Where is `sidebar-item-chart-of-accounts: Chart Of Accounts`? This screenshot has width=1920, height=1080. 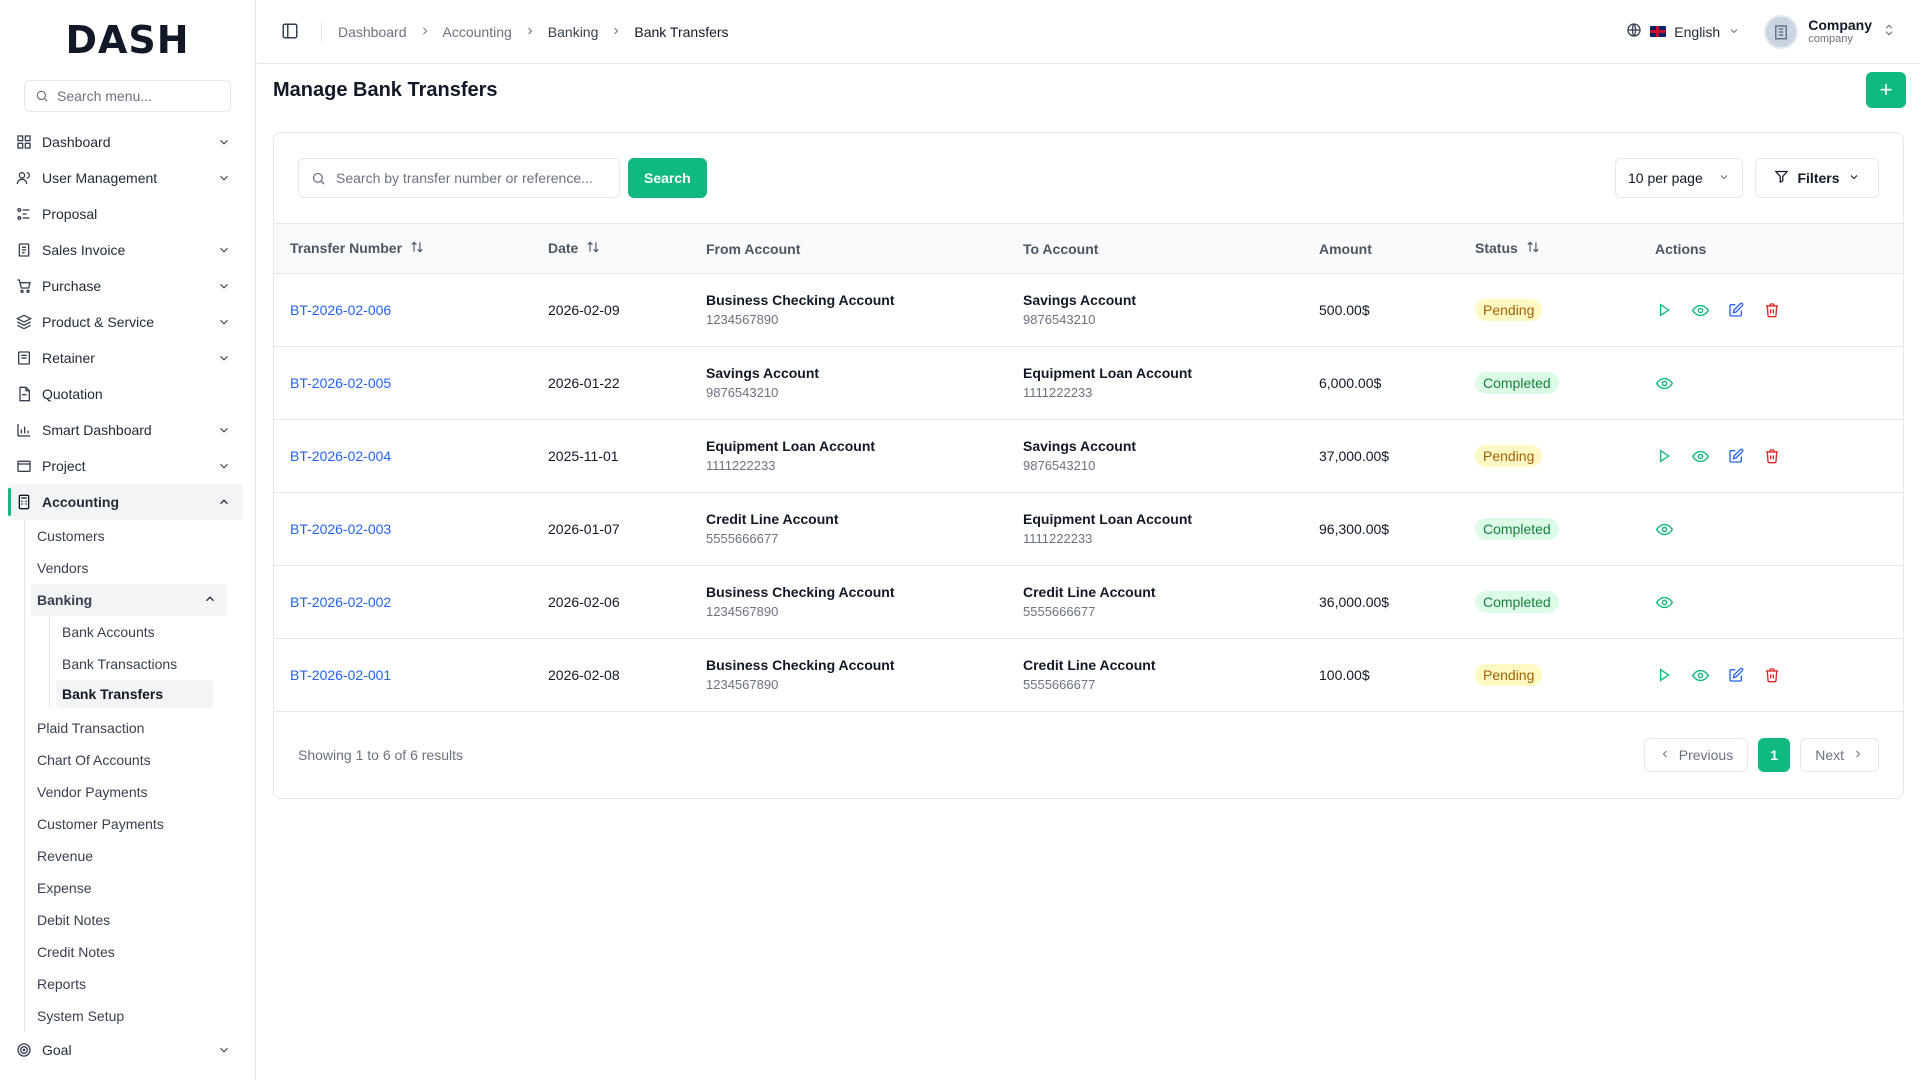
sidebar-item-chart-of-accounts: Chart Of Accounts is located at coordinates (146, 760).